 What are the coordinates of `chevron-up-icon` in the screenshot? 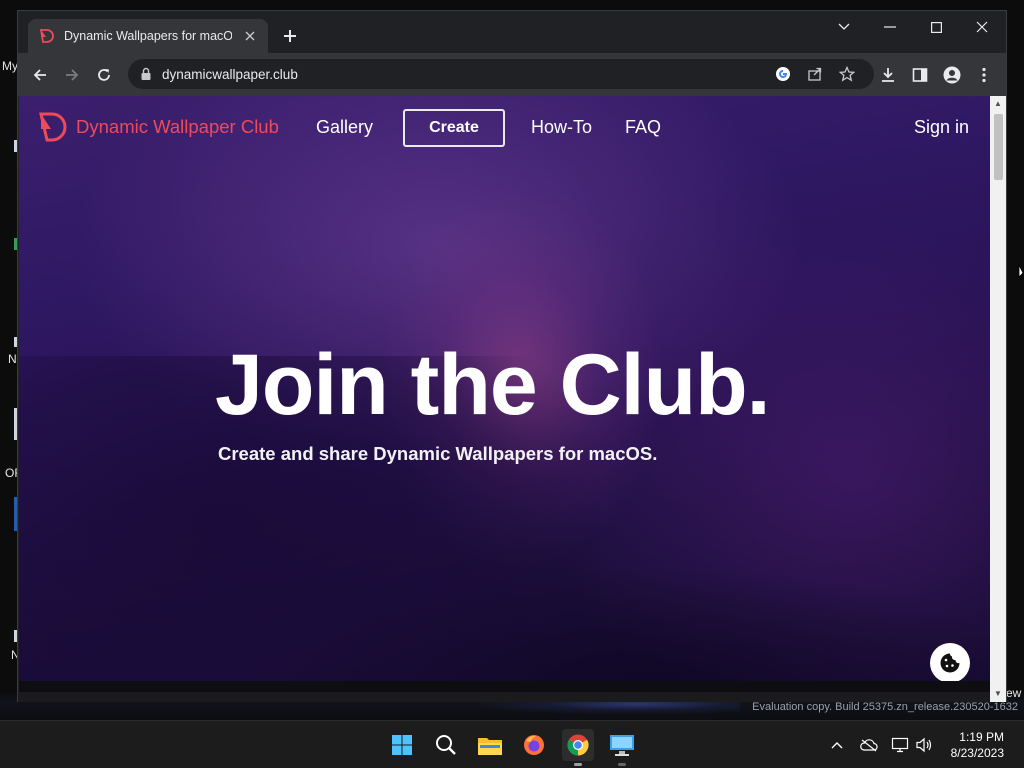 It's located at (837, 745).